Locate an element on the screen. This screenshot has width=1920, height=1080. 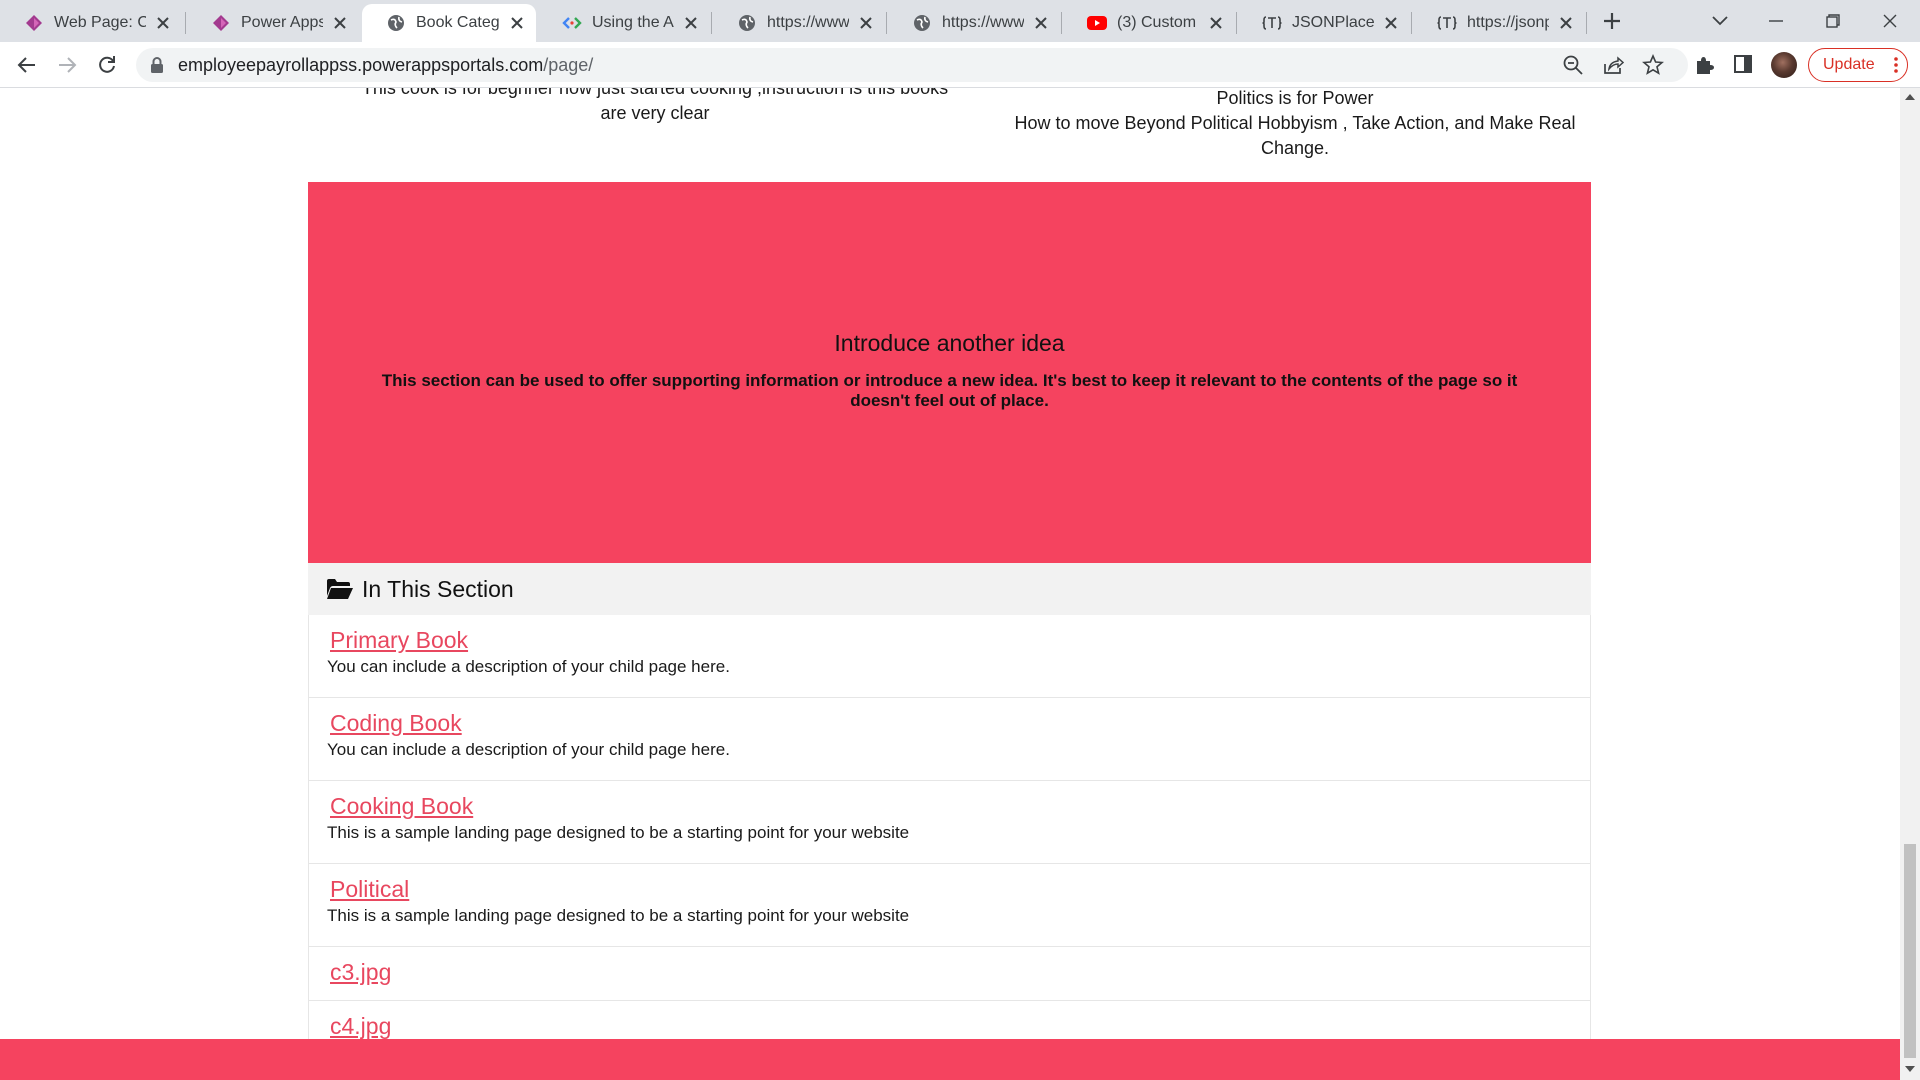
zoom-icon is located at coordinates (1573, 65).